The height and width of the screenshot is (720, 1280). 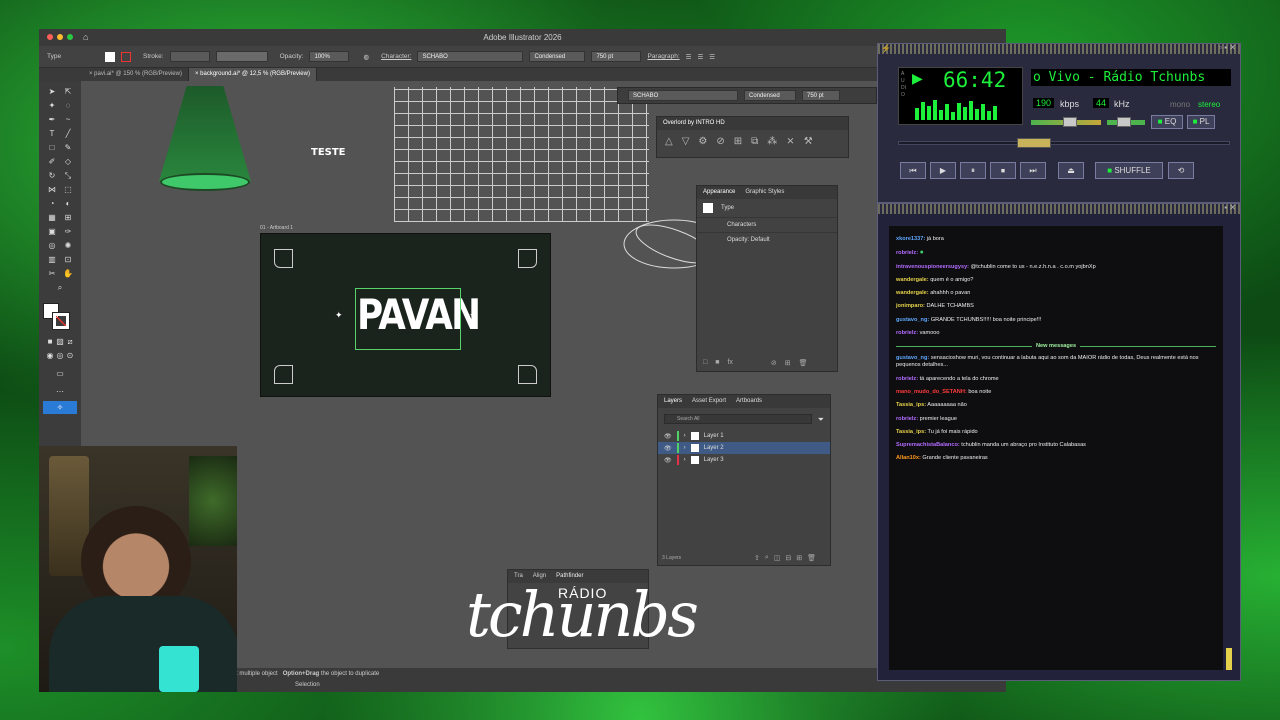 What do you see at coordinates (60, 342) in the screenshot?
I see `gradient-mode-icon: ▨` at bounding box center [60, 342].